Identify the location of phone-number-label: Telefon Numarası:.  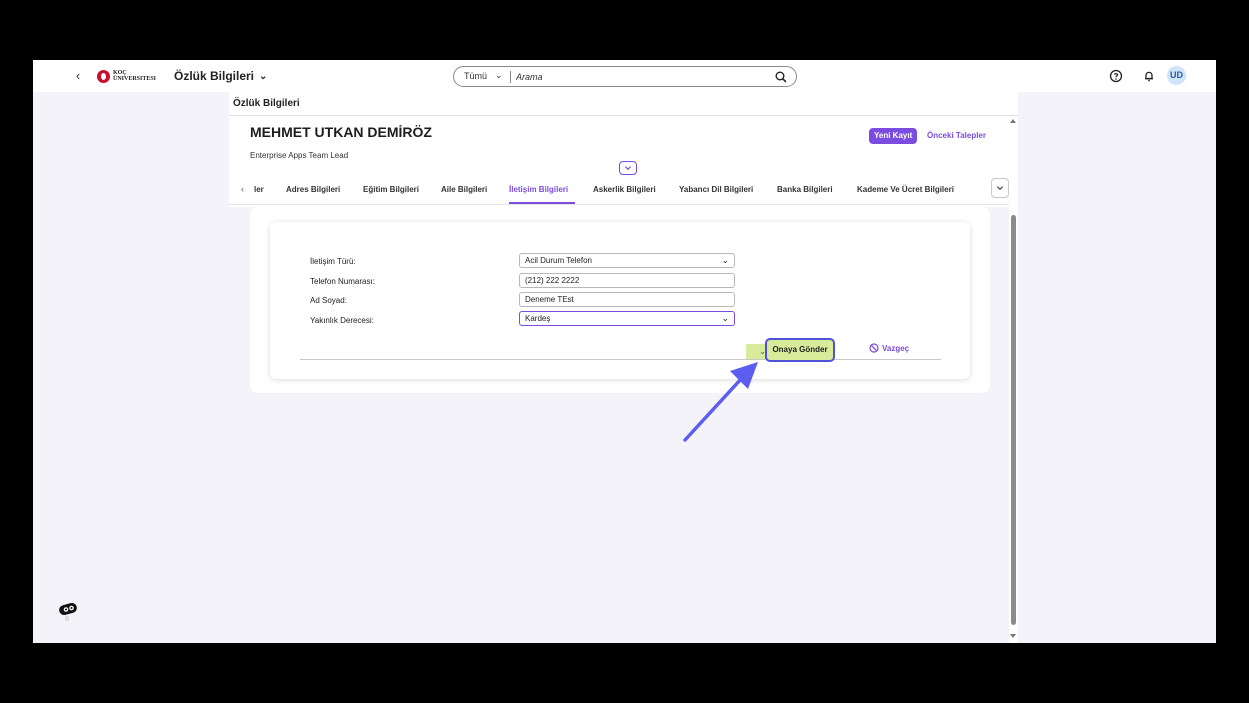
(342, 281).